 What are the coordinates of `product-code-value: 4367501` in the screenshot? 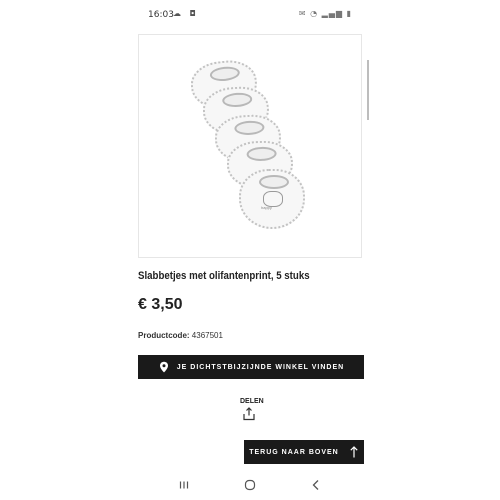 It's located at (207, 335).